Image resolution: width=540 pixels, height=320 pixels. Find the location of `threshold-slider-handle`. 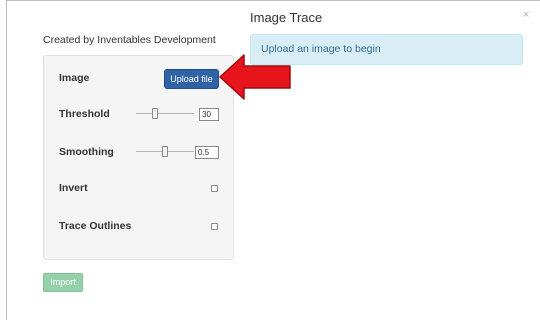

threshold-slider-handle is located at coordinates (154, 113).